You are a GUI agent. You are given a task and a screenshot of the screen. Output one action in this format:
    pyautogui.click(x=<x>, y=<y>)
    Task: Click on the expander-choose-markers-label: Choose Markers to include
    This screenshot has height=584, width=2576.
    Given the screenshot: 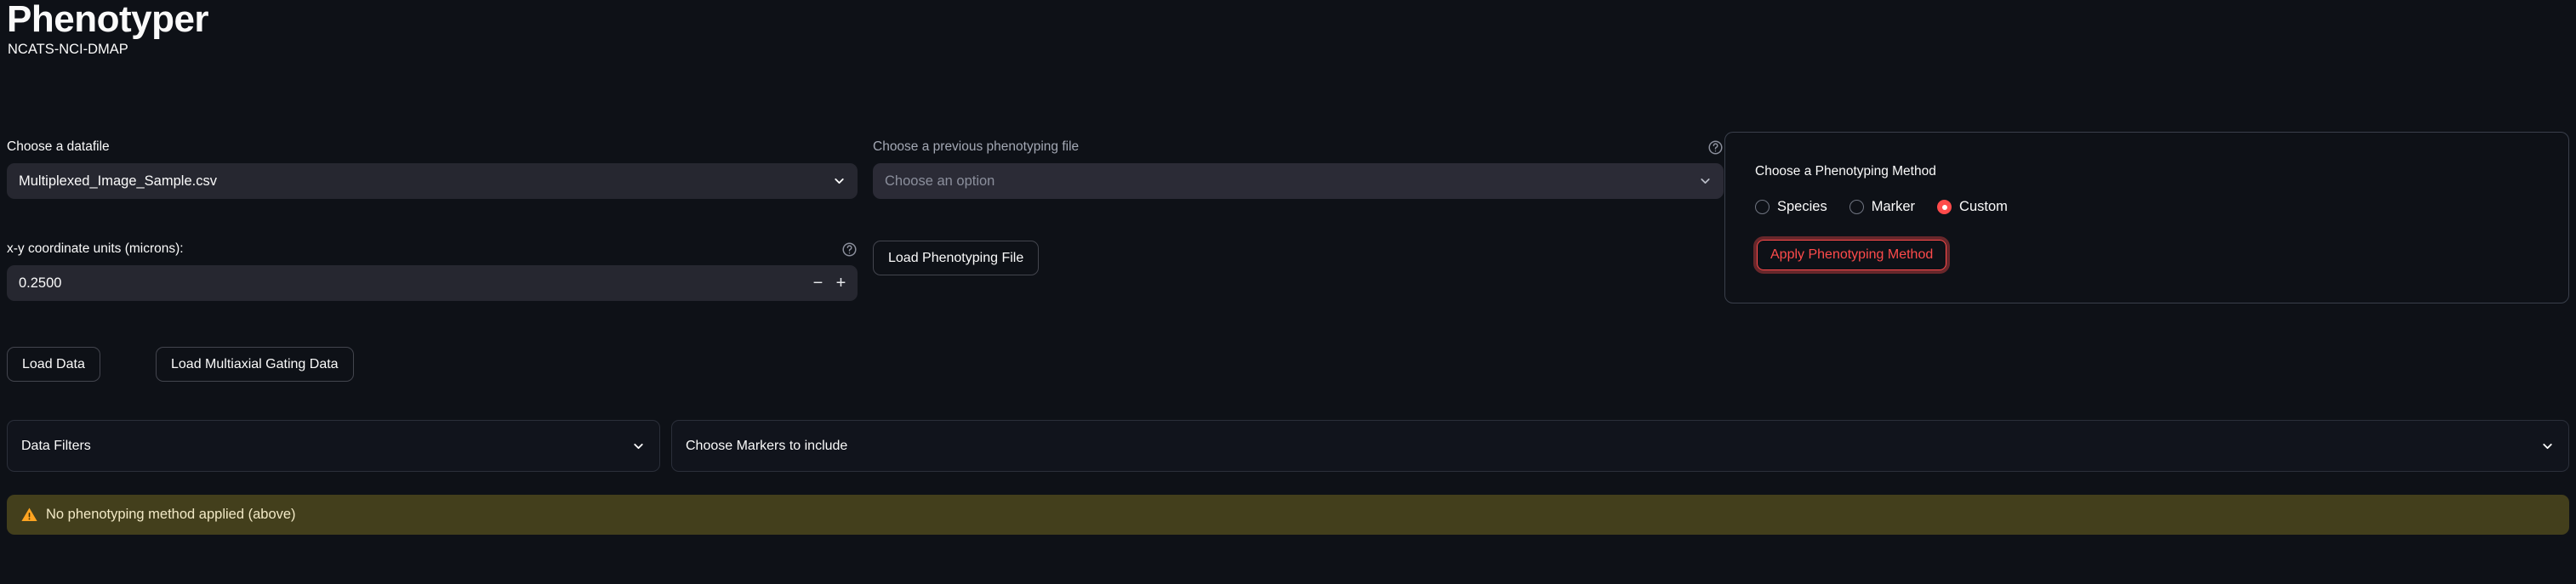 What is the action you would take?
    pyautogui.click(x=767, y=446)
    